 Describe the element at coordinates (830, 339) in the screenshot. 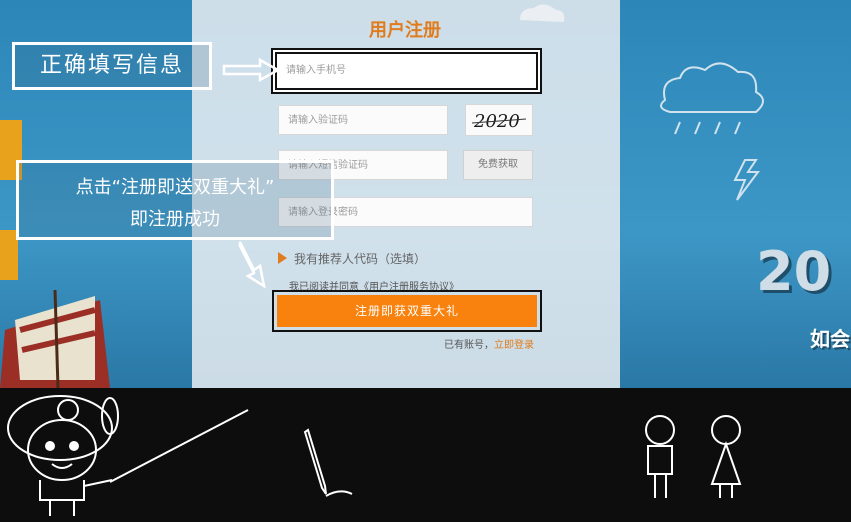

I see `background-banner-text: 如会` at that location.